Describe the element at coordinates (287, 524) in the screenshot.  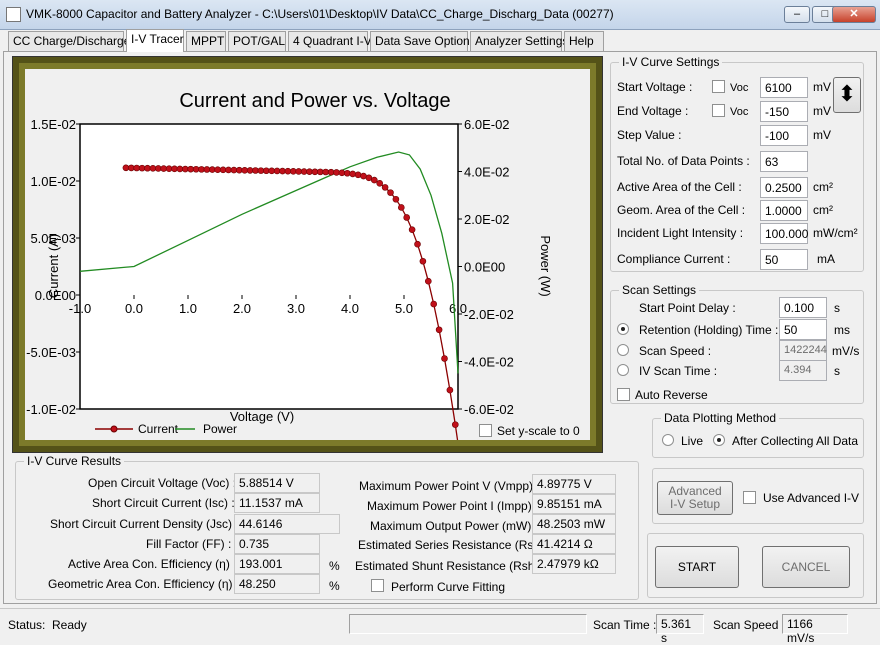
I see `jsc-value: 44.6146` at that location.